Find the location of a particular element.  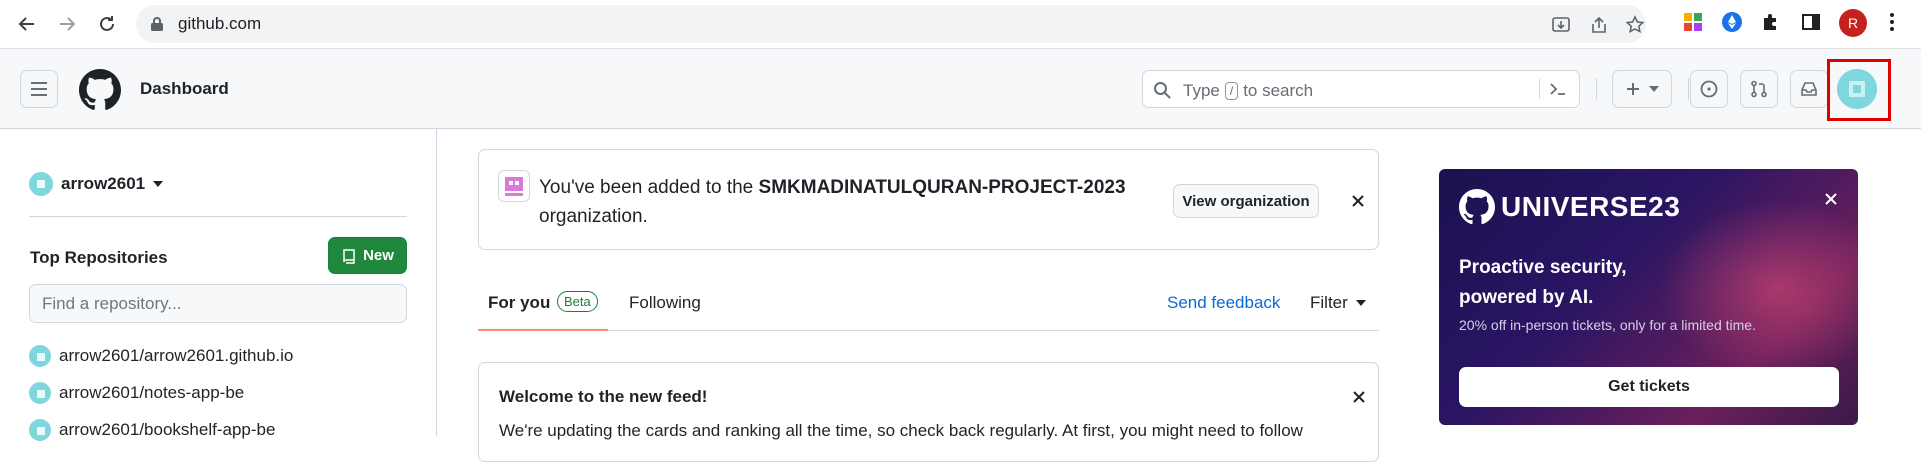

browser-menu-icon is located at coordinates (1892, 22).